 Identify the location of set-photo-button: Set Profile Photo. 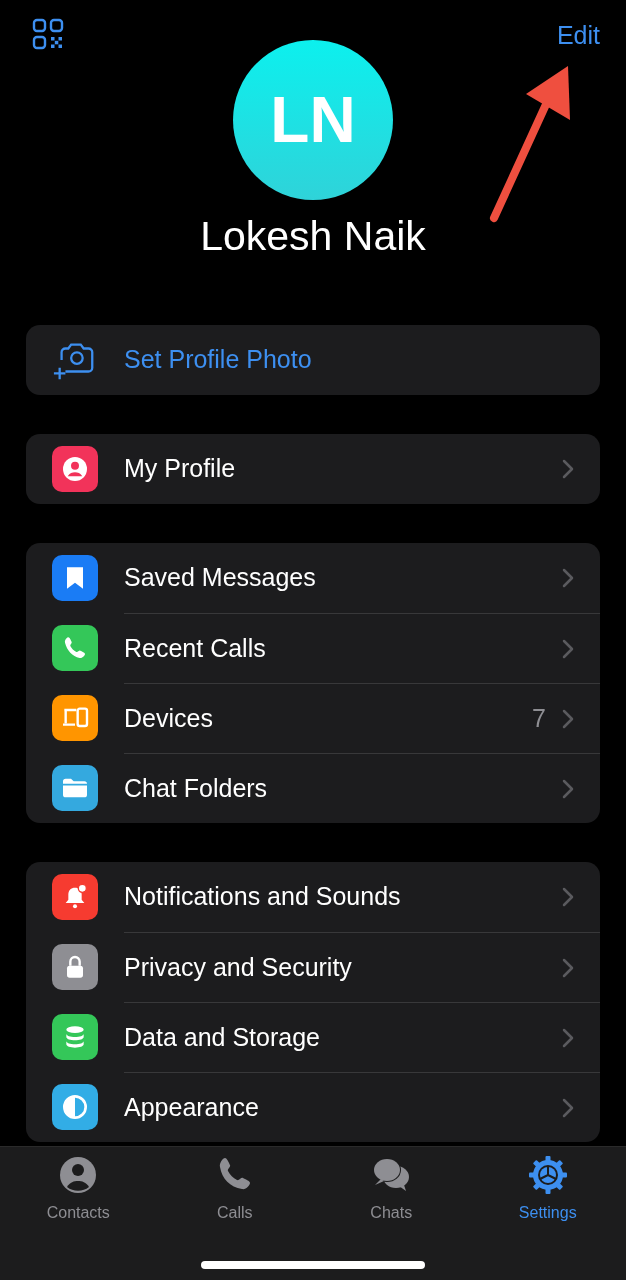
(313, 360).